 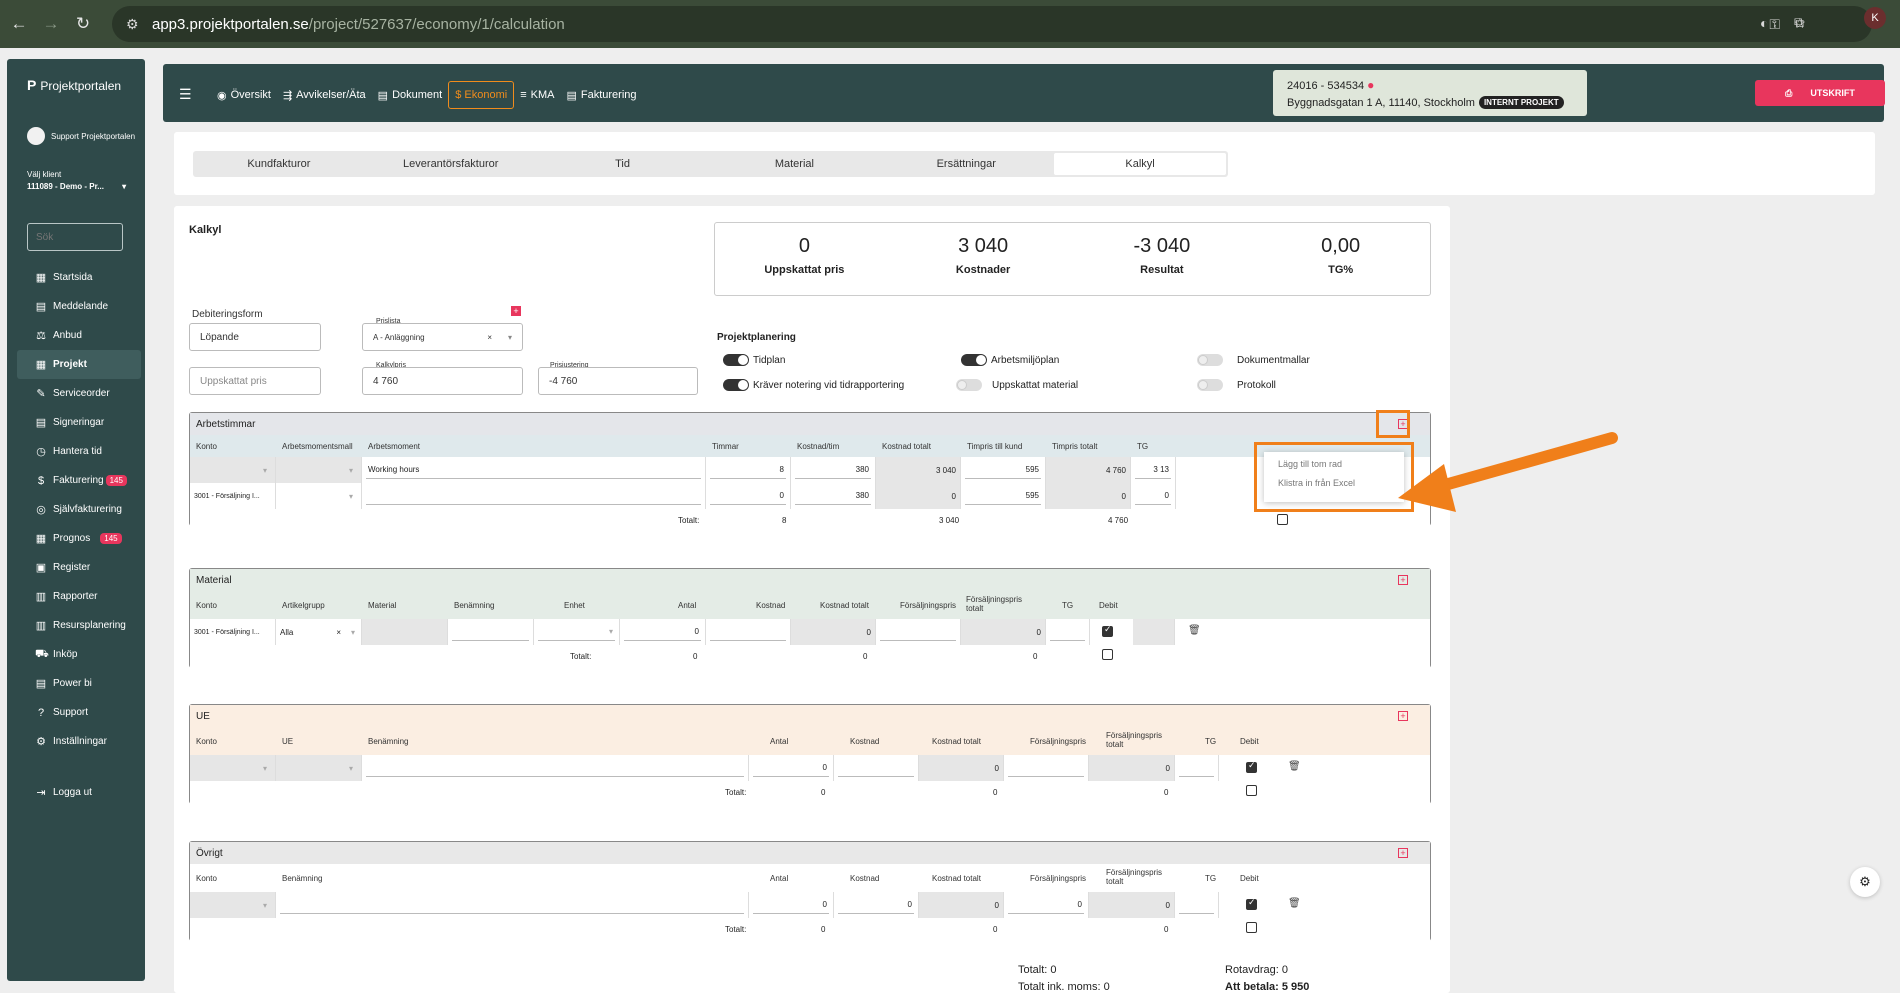 What do you see at coordinates (75, 237) in the screenshot?
I see `sidebar-search-input` at bounding box center [75, 237].